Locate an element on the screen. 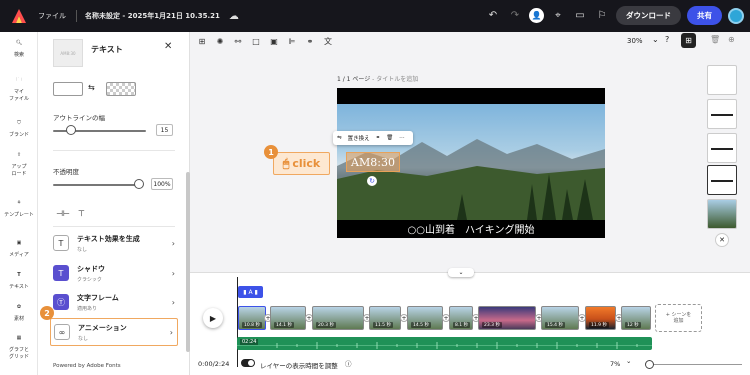  collapse-timeline-icon: ⌄ is located at coordinates (461, 272).